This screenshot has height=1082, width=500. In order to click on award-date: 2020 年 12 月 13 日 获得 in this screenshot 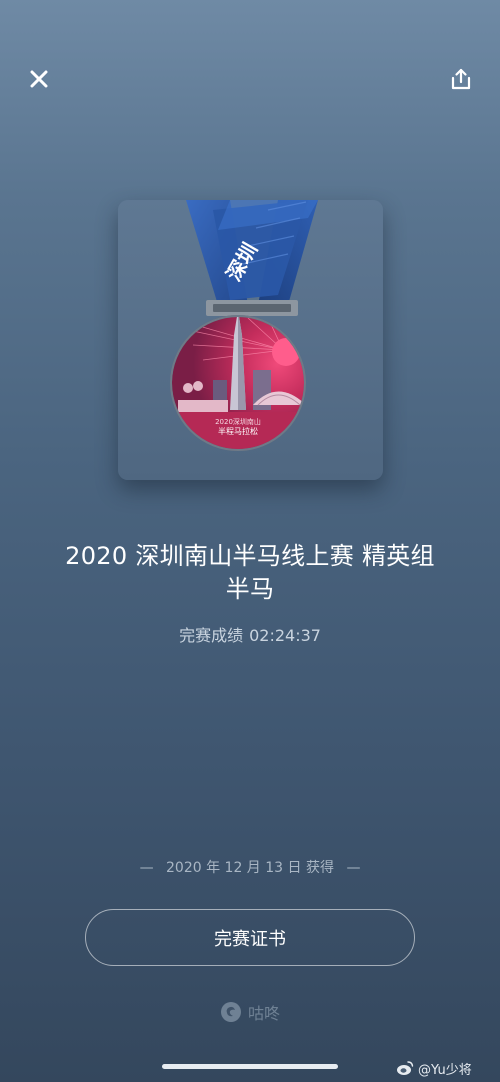, I will do `click(250, 868)`.